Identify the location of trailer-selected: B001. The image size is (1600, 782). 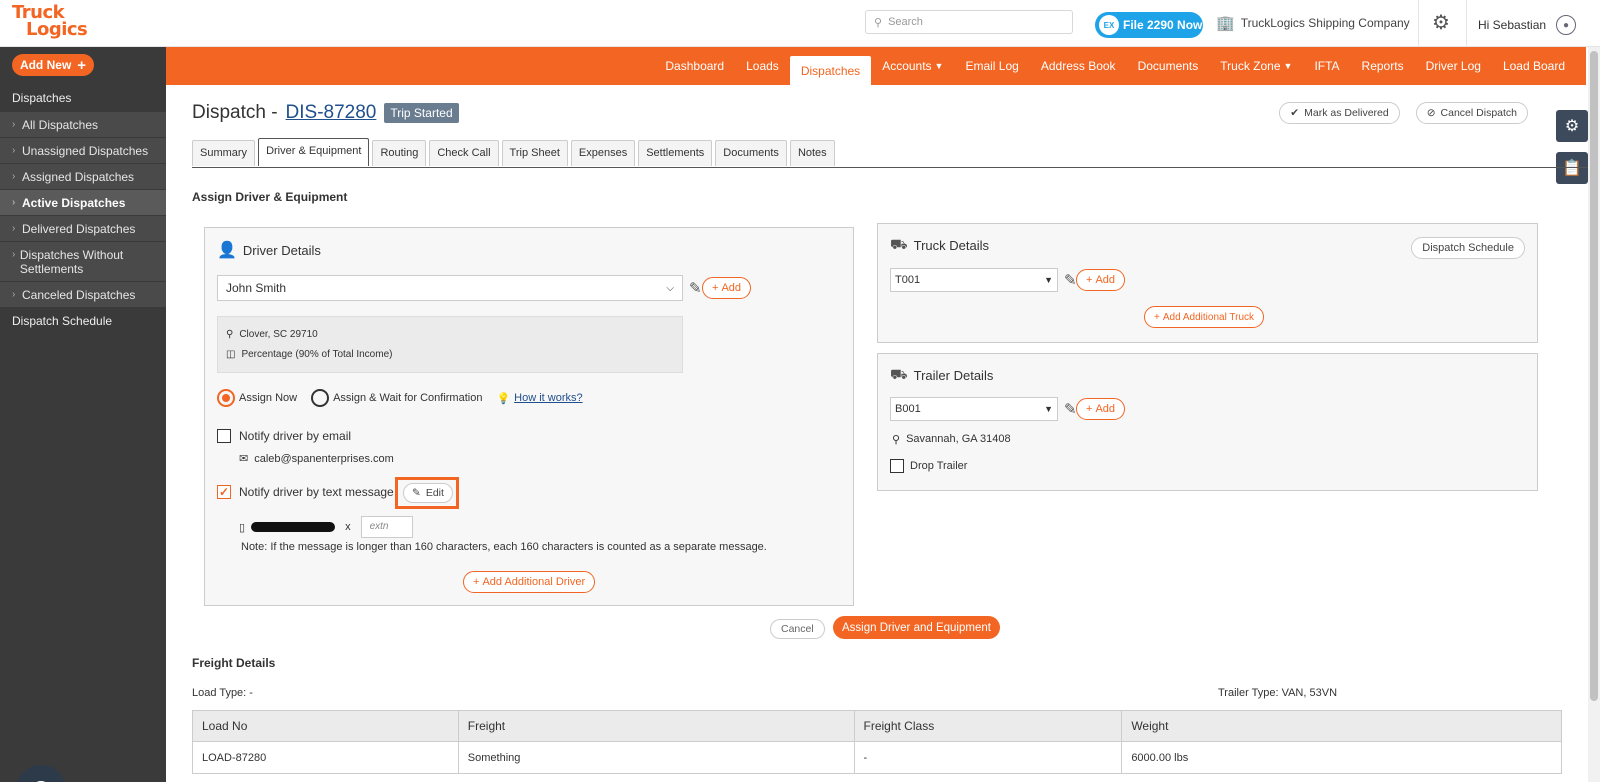
(908, 409).